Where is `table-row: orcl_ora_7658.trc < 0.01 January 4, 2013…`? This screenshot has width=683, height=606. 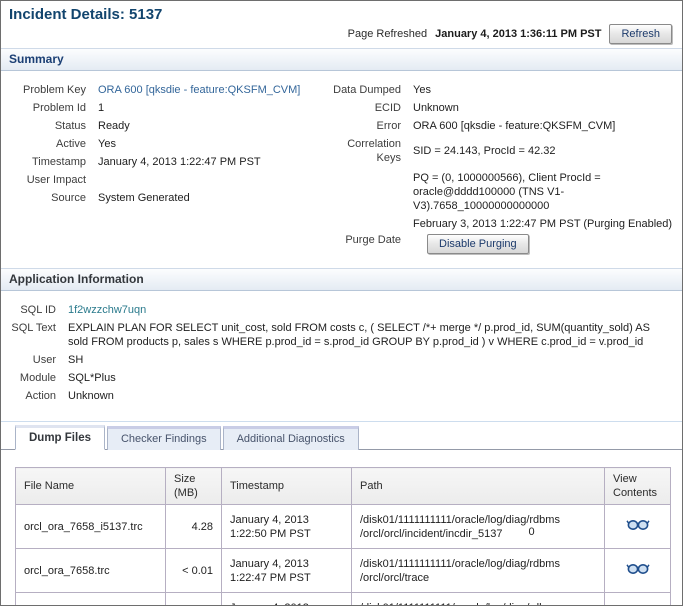 table-row: orcl_ora_7658.trc < 0.01 January 4, 2013… is located at coordinates (343, 570).